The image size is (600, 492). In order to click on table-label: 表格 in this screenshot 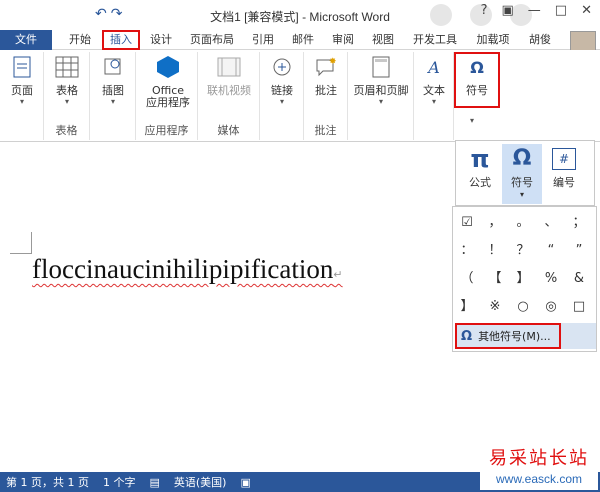, I will do `click(67, 90)`.